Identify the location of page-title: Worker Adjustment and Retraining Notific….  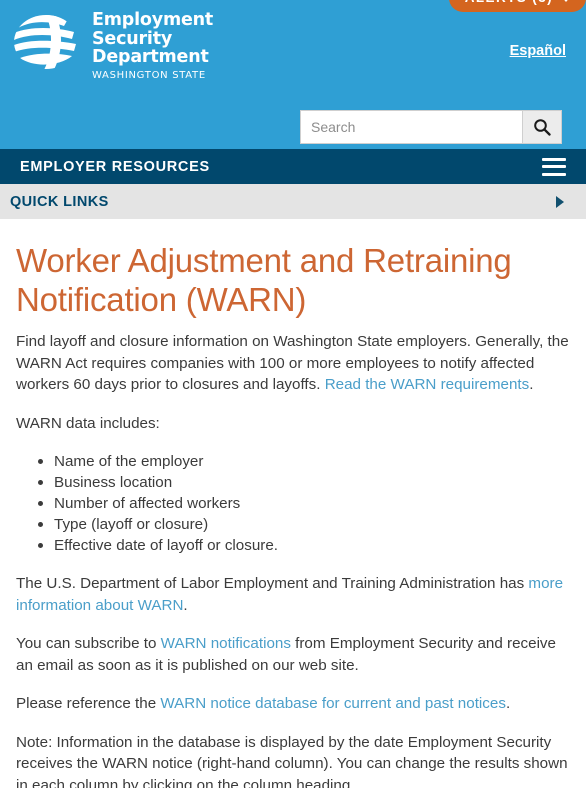
(264, 280).